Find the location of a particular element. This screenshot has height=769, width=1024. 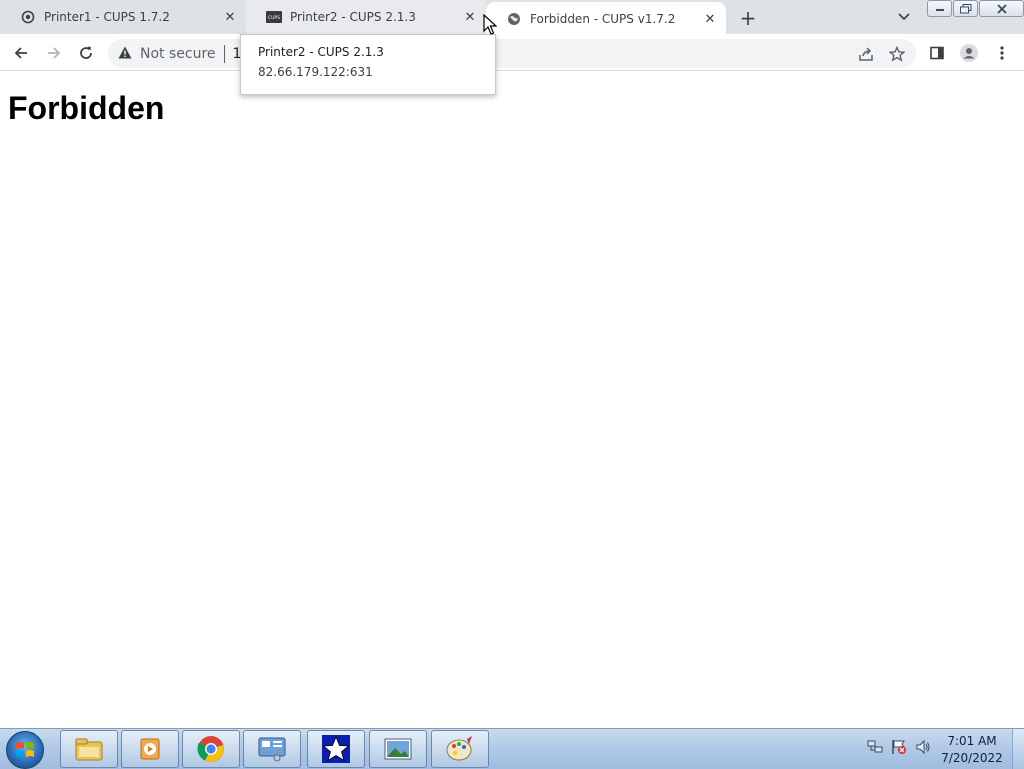

hover-card-url: 82.66.179.122:631 is located at coordinates (315, 72).